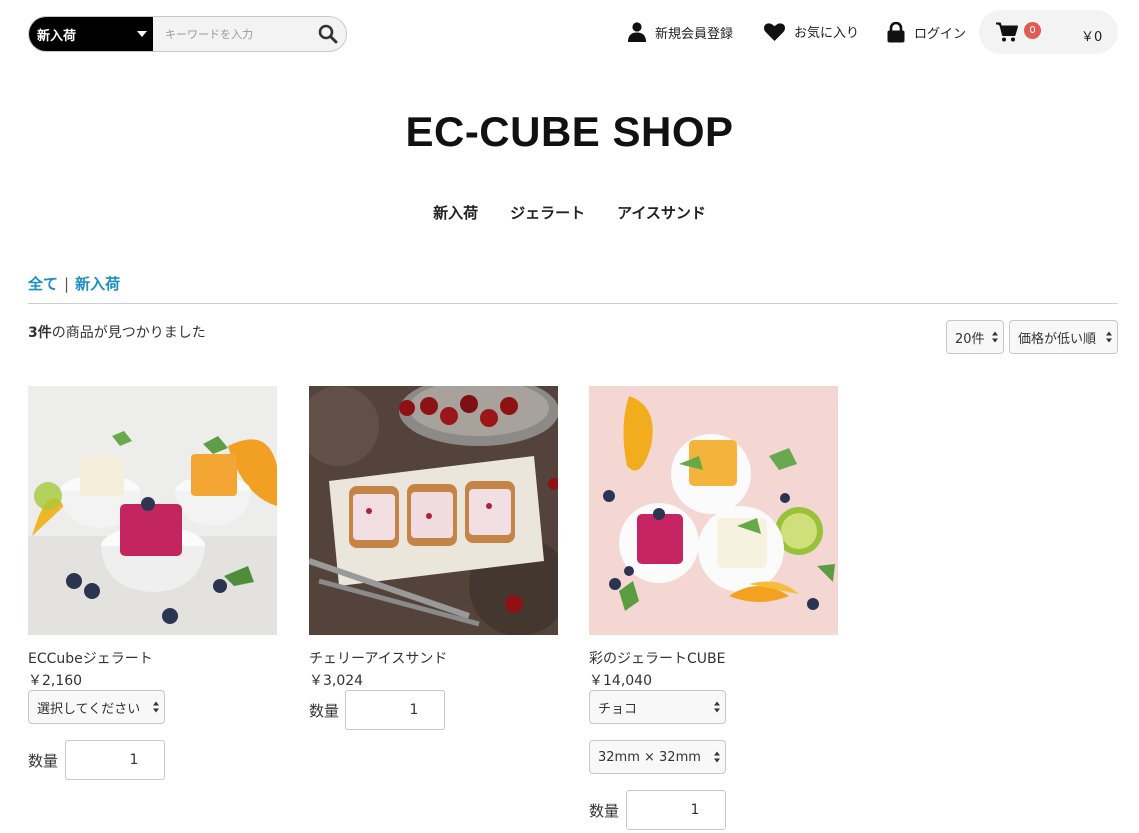  What do you see at coordinates (91, 34) in the screenshot?
I see `search-category-select: 新入荷` at bounding box center [91, 34].